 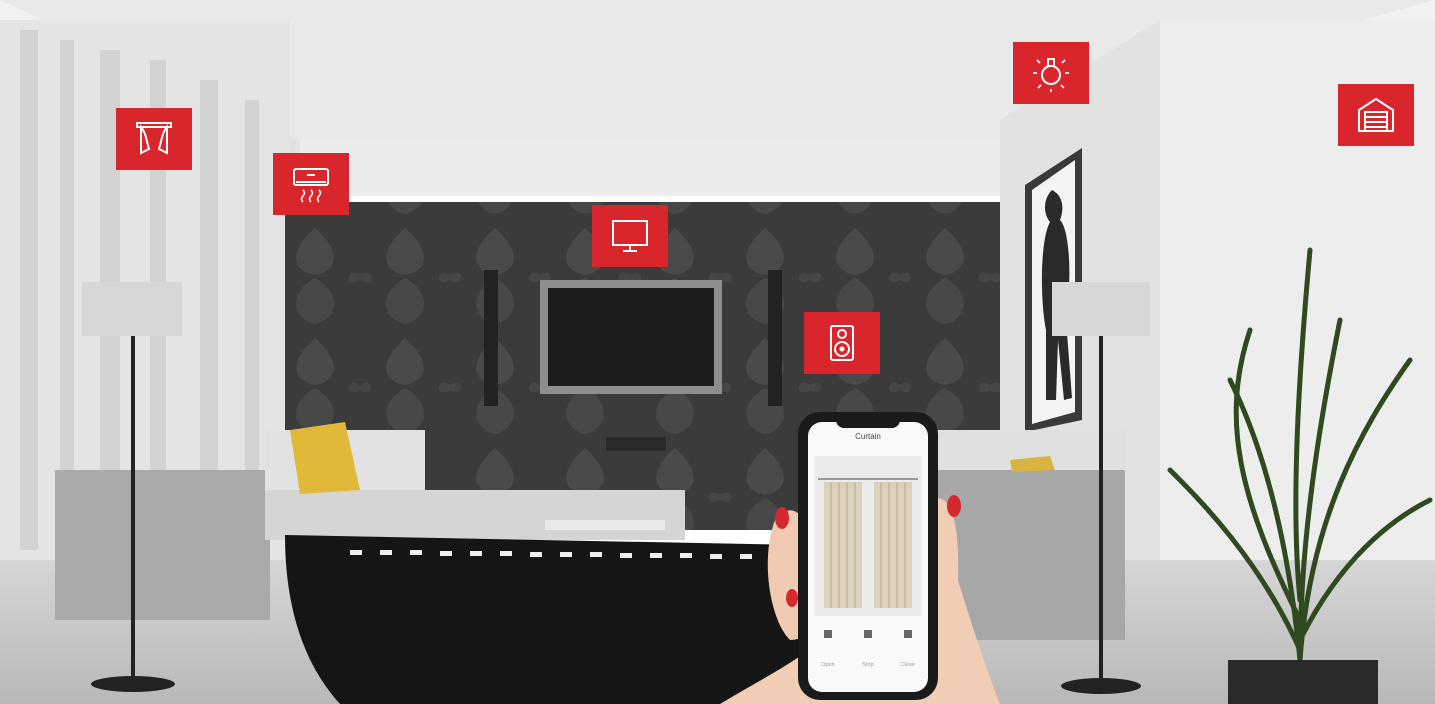 I want to click on phone-screen: Curtain Open Stop Close, so click(x=868, y=557).